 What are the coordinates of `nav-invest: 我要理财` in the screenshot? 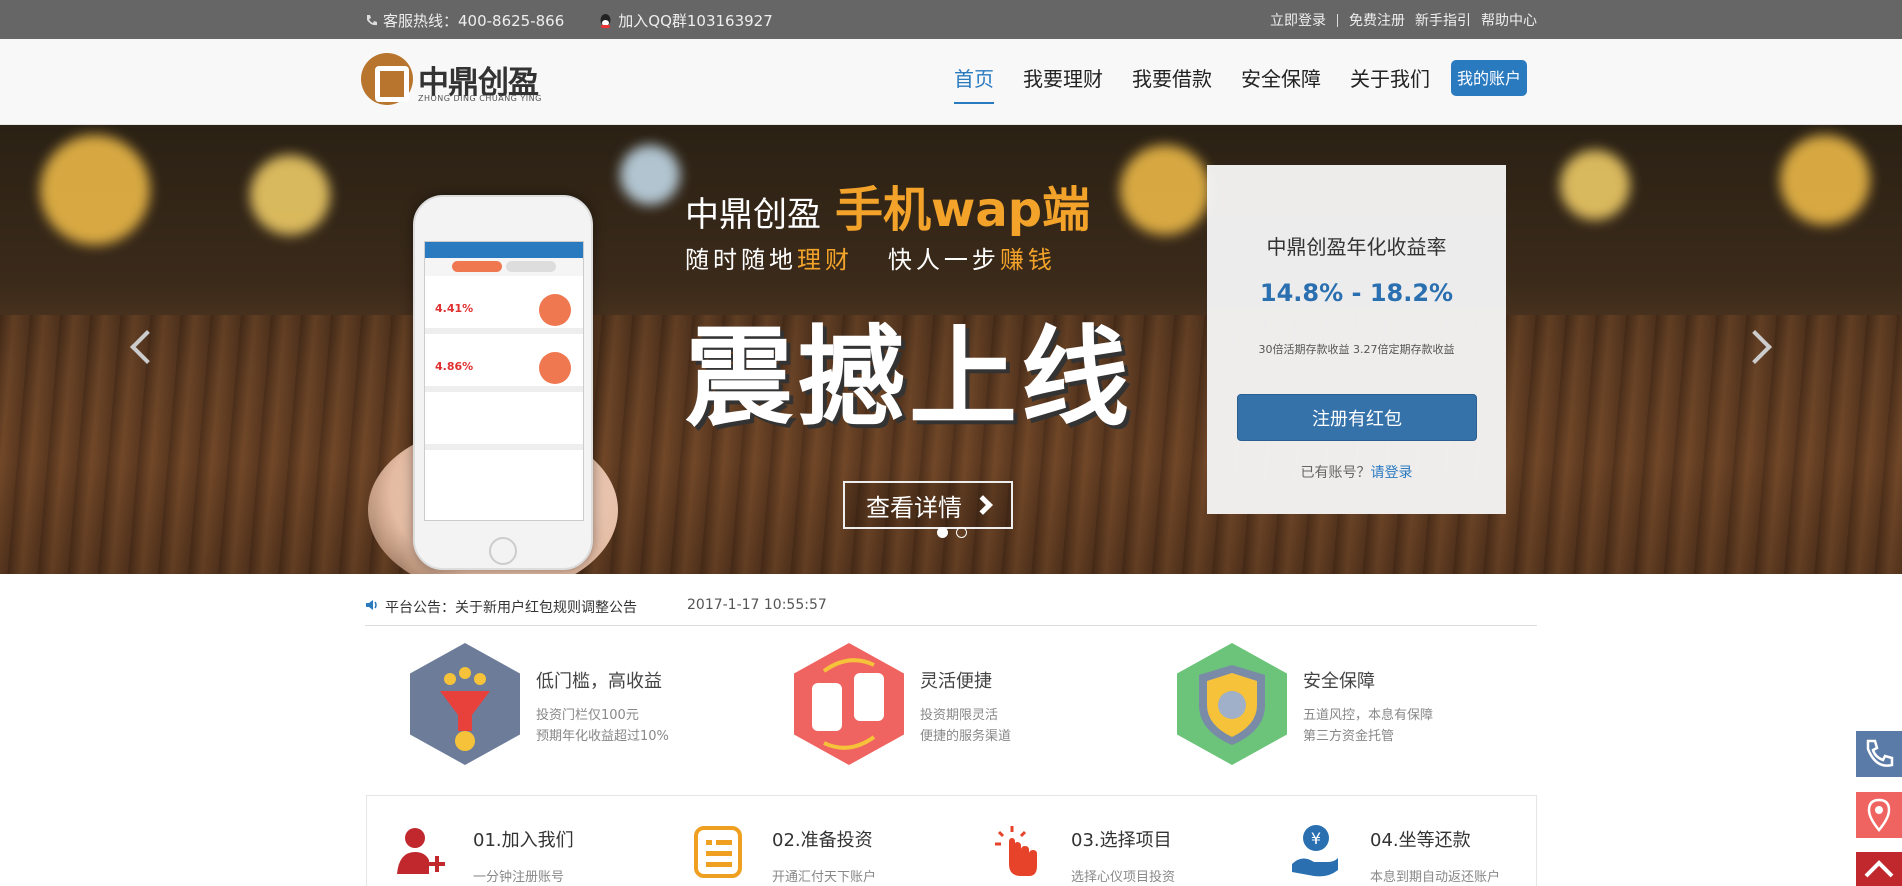 It's located at (1063, 83).